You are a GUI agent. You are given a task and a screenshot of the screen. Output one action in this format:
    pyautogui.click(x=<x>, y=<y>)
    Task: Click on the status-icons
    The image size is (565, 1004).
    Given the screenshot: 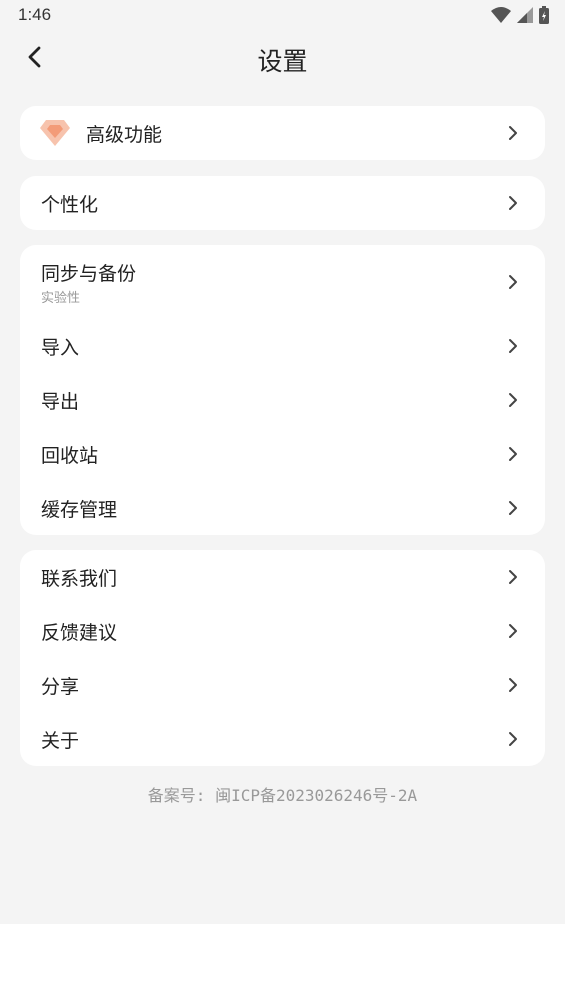 What is the action you would take?
    pyautogui.click(x=520, y=15)
    